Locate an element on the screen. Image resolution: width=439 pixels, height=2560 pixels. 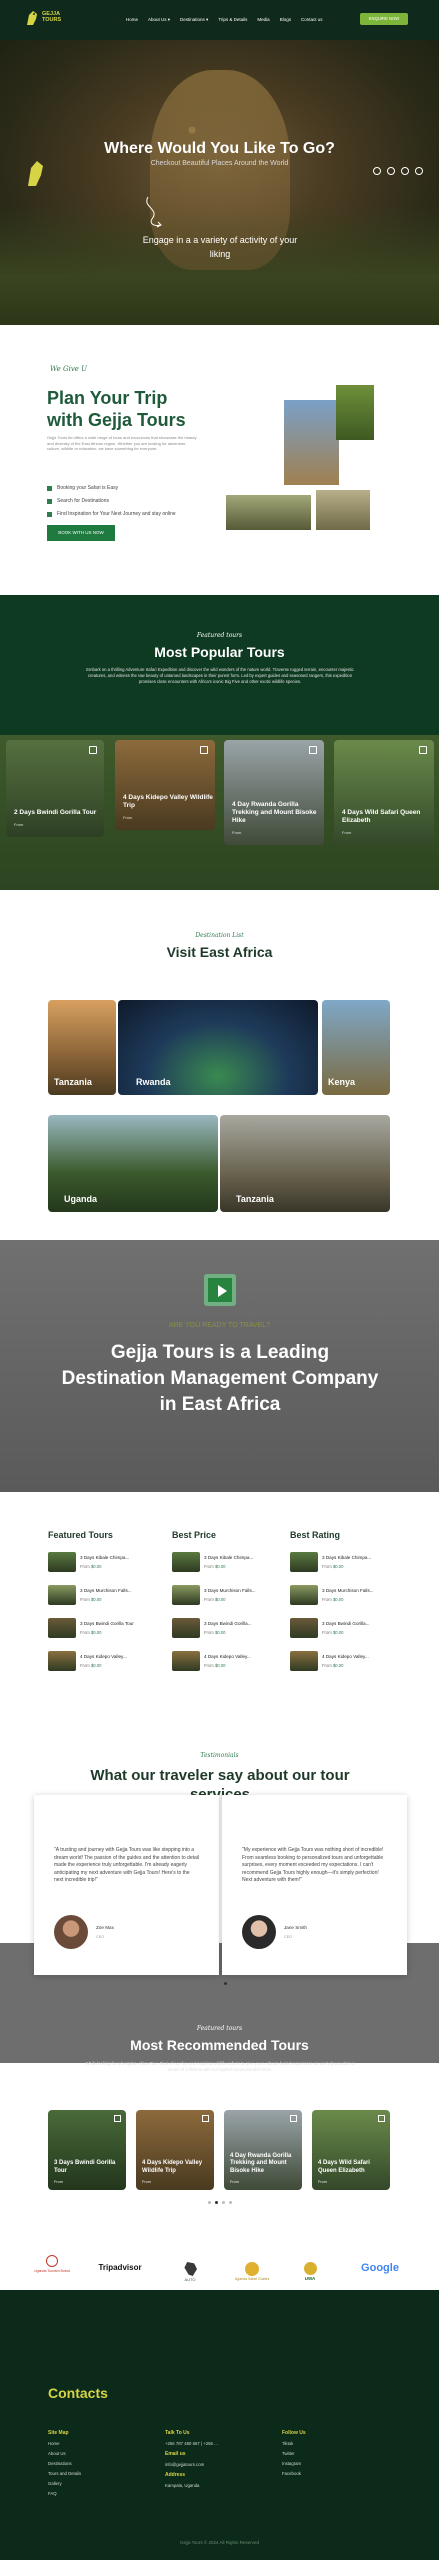
recommended-card: 3 Days Bwindi Gorilla Tour From is located at coordinates (87, 2150).